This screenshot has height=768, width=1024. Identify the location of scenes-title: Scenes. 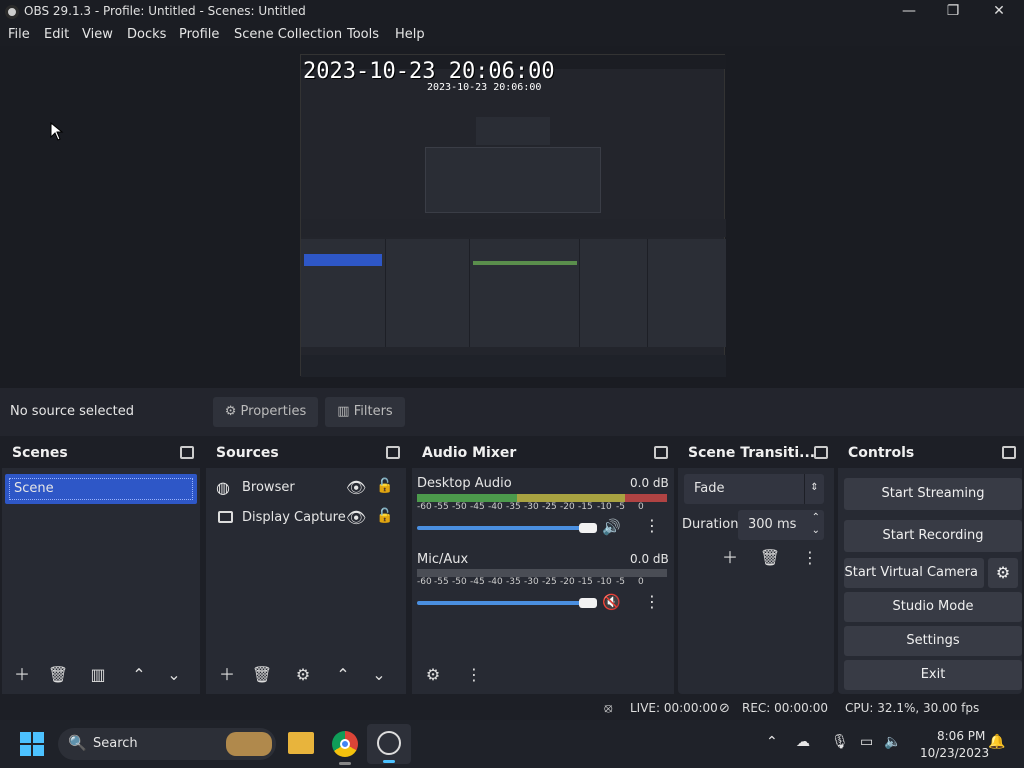
(40, 453).